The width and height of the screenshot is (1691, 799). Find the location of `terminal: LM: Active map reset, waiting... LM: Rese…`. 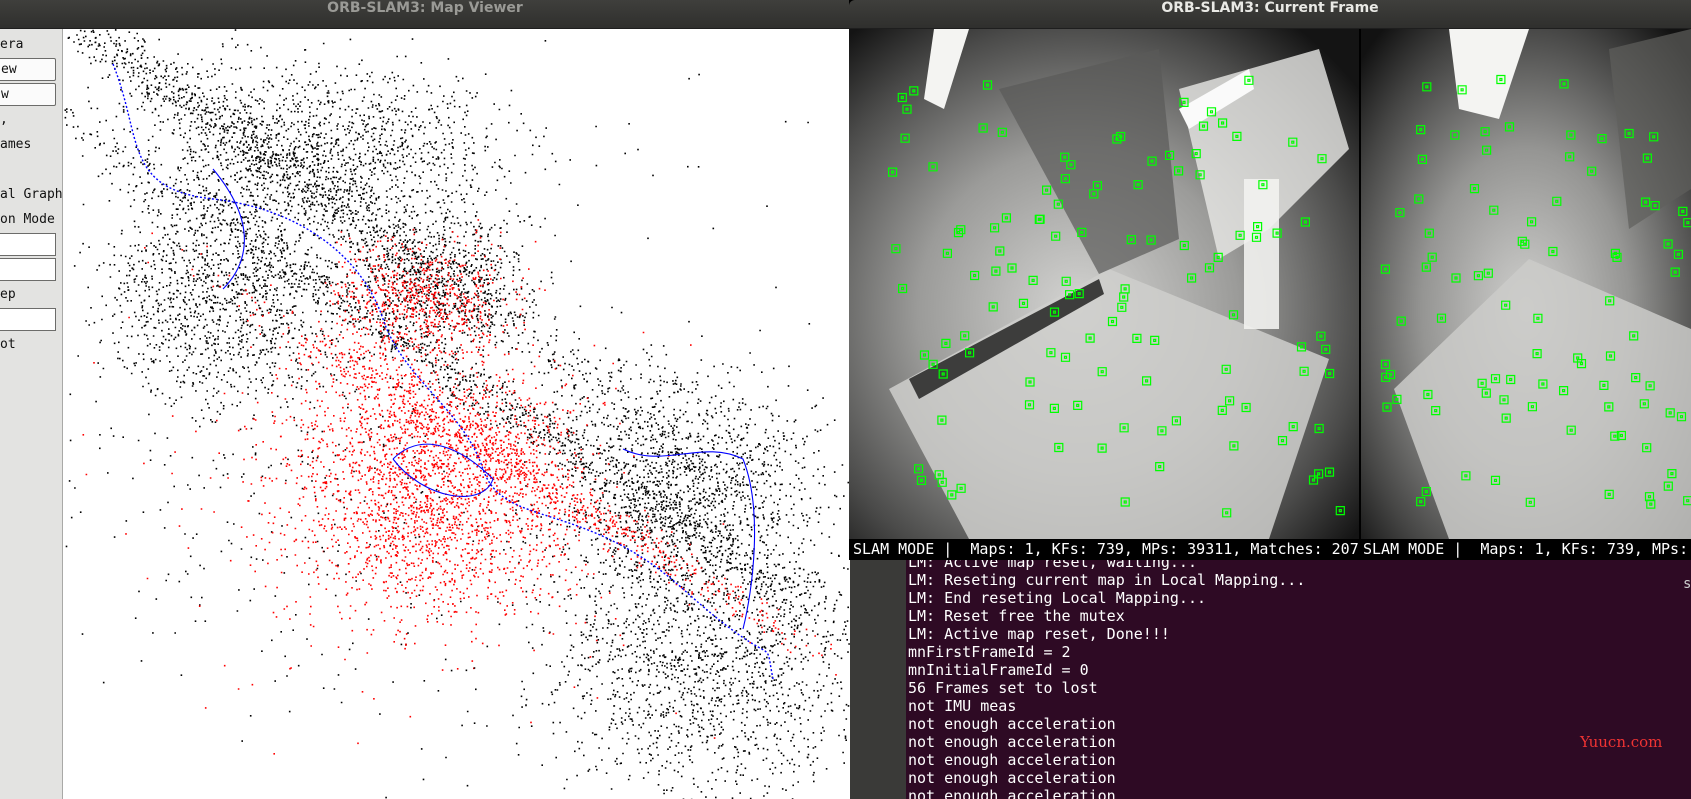

terminal: LM: Active map reset, waiting... LM: Rese… is located at coordinates (1298, 679).